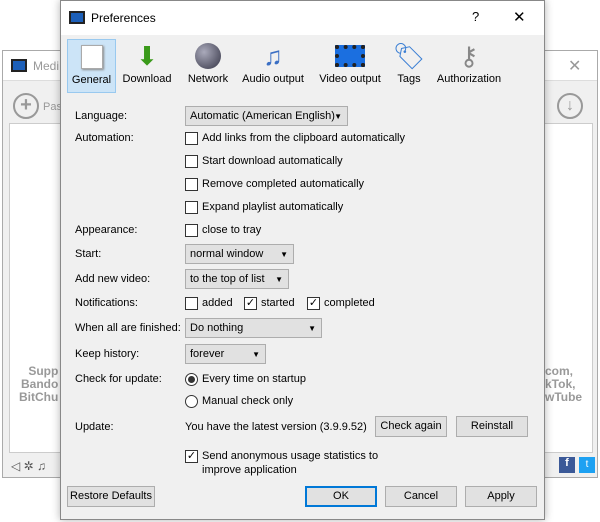 This screenshot has height=522, width=600. Describe the element at coordinates (475, 16) in the screenshot. I see `help-button: ?` at that location.